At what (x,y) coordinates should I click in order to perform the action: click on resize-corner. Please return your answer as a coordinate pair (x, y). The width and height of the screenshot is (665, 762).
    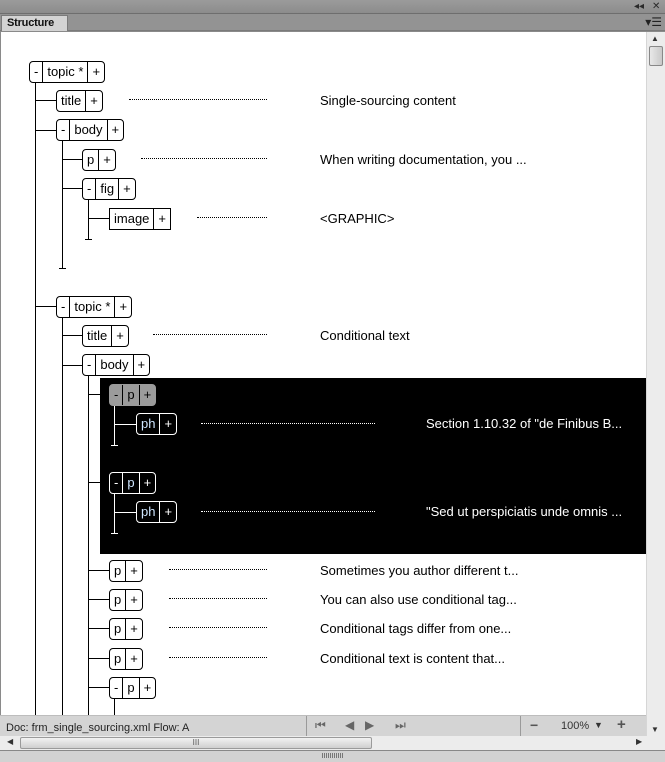
    Looking at the image, I should click on (655, 743).